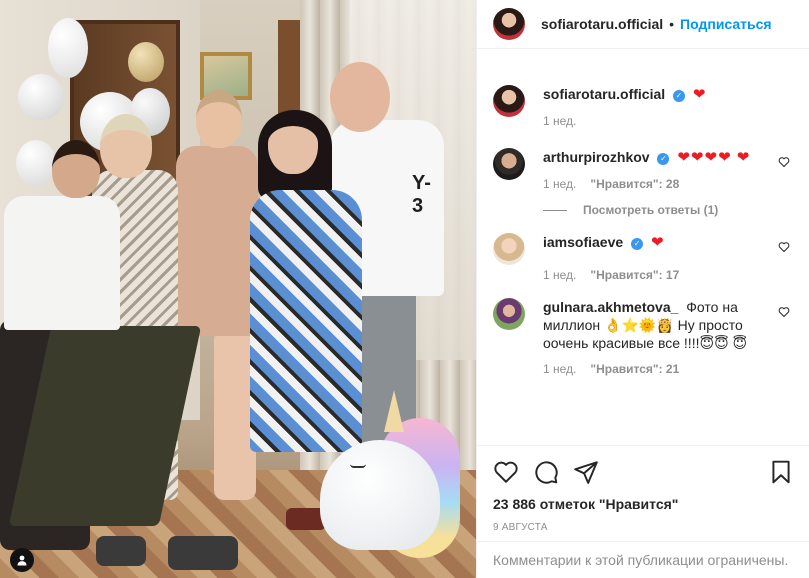 The height and width of the screenshot is (578, 809). I want to click on caption: sofiarotaru.official ✓ ❤ 1 нед., so click(643, 107).